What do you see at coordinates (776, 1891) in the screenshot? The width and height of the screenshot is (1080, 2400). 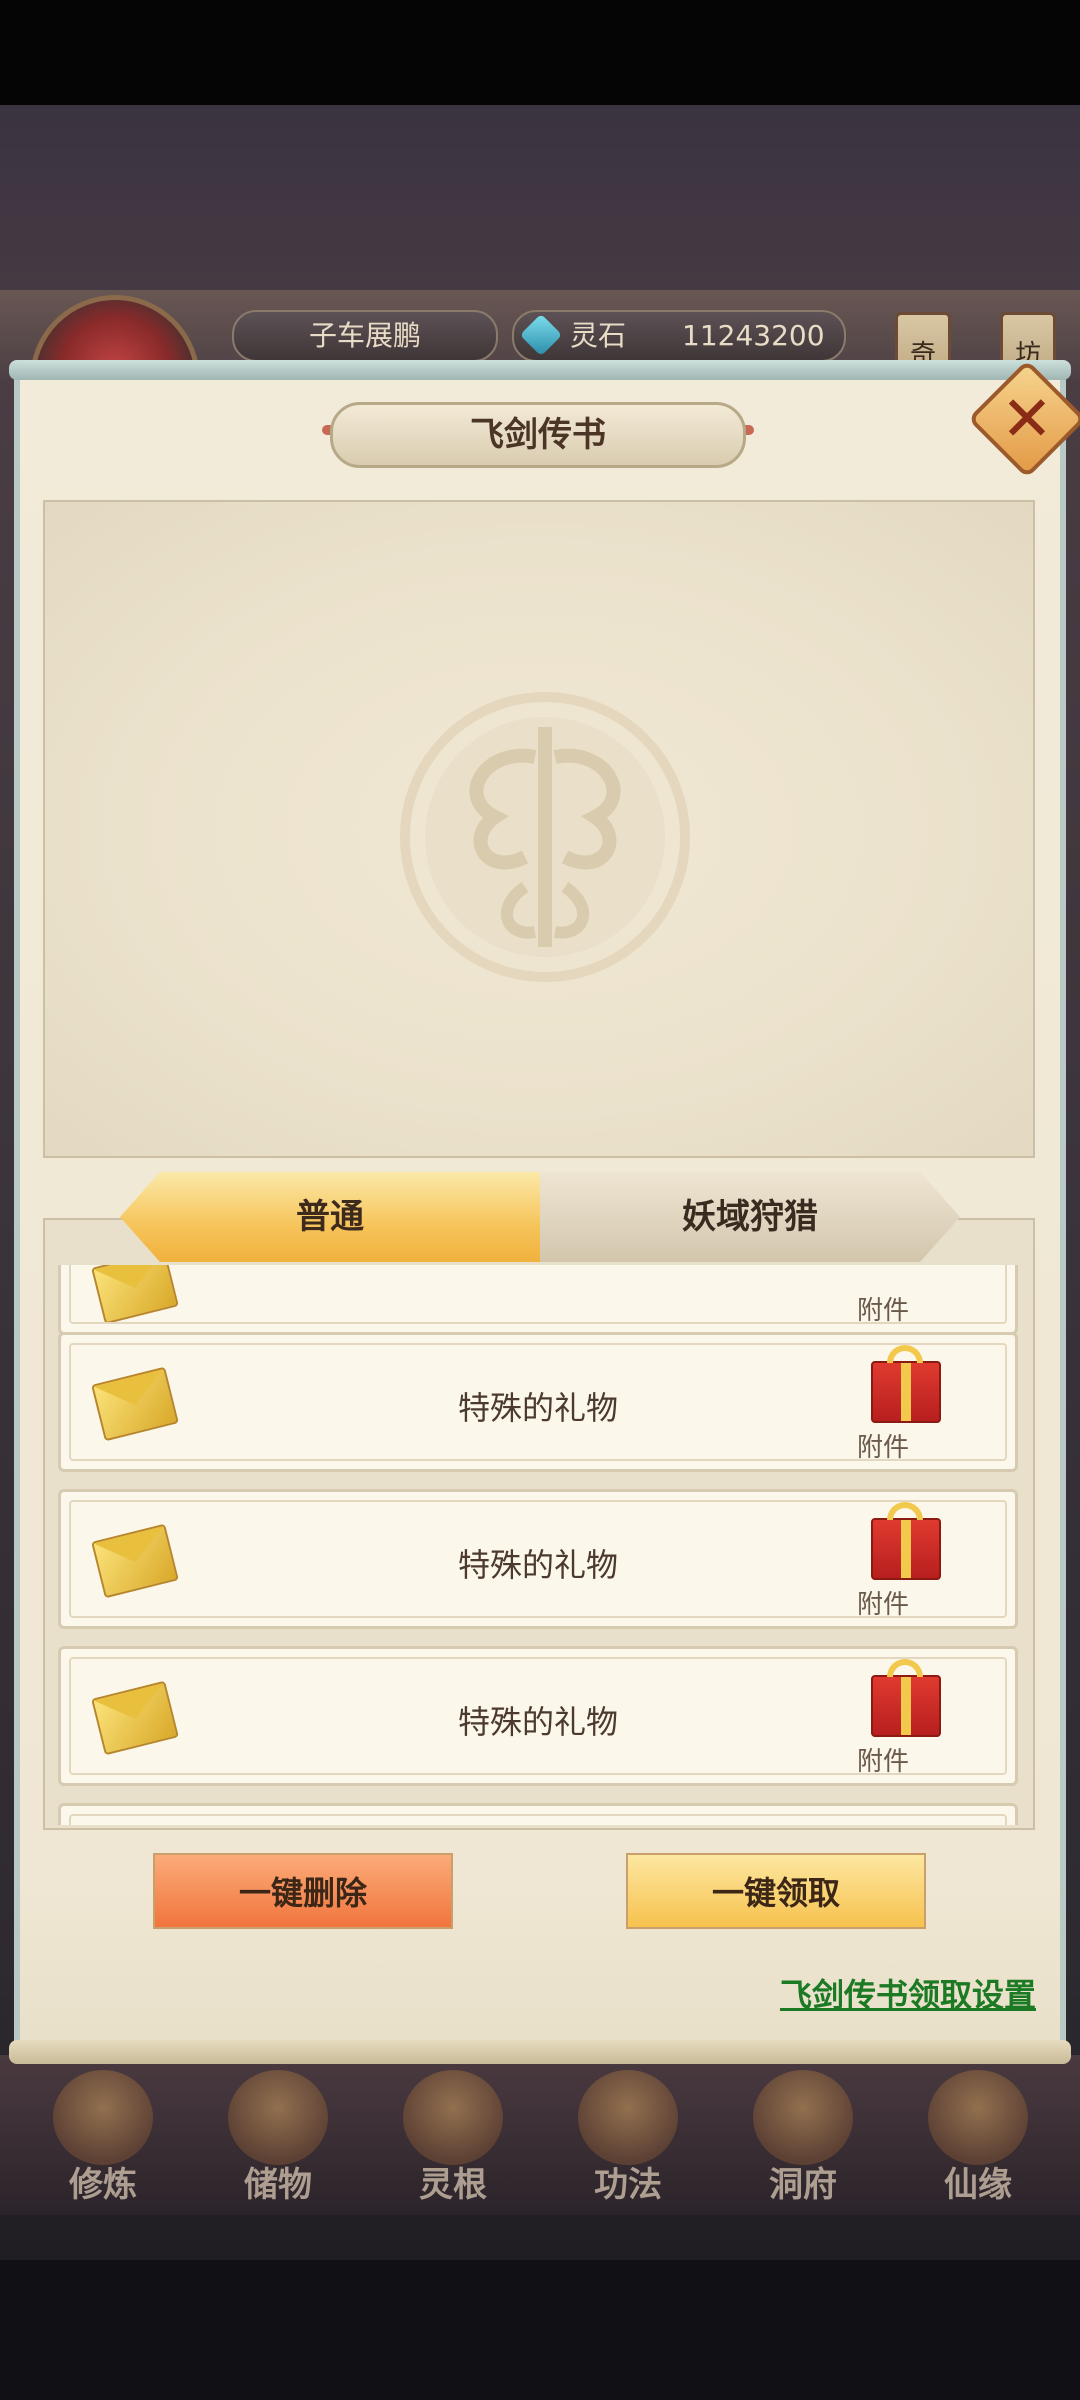 I see `claim-all-button: 一键领取` at bounding box center [776, 1891].